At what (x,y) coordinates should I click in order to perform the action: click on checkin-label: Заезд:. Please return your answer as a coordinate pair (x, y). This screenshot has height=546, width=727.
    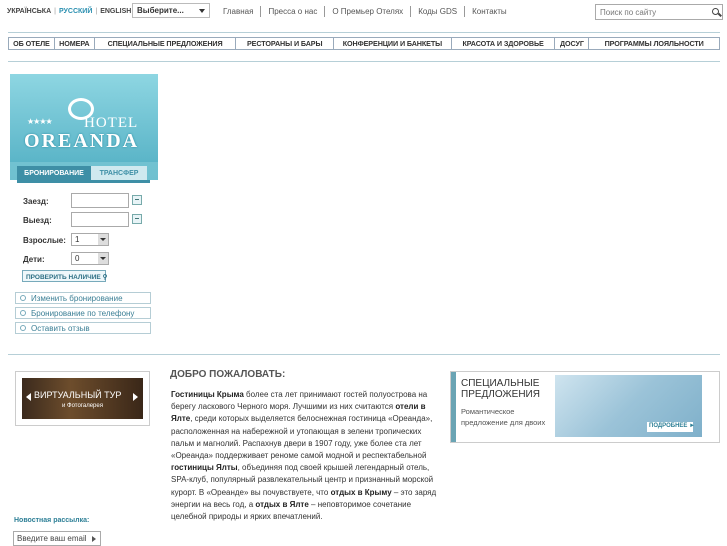
    Looking at the image, I should click on (36, 201).